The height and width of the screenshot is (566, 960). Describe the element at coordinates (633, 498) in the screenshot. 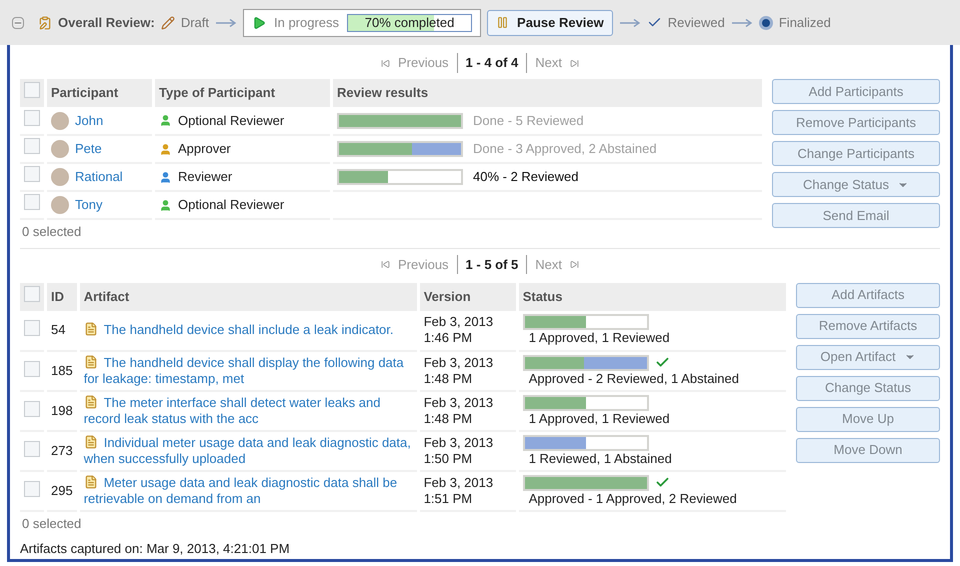

I see `status-text: Approved - 1 Approved, 2 Reviewed` at that location.